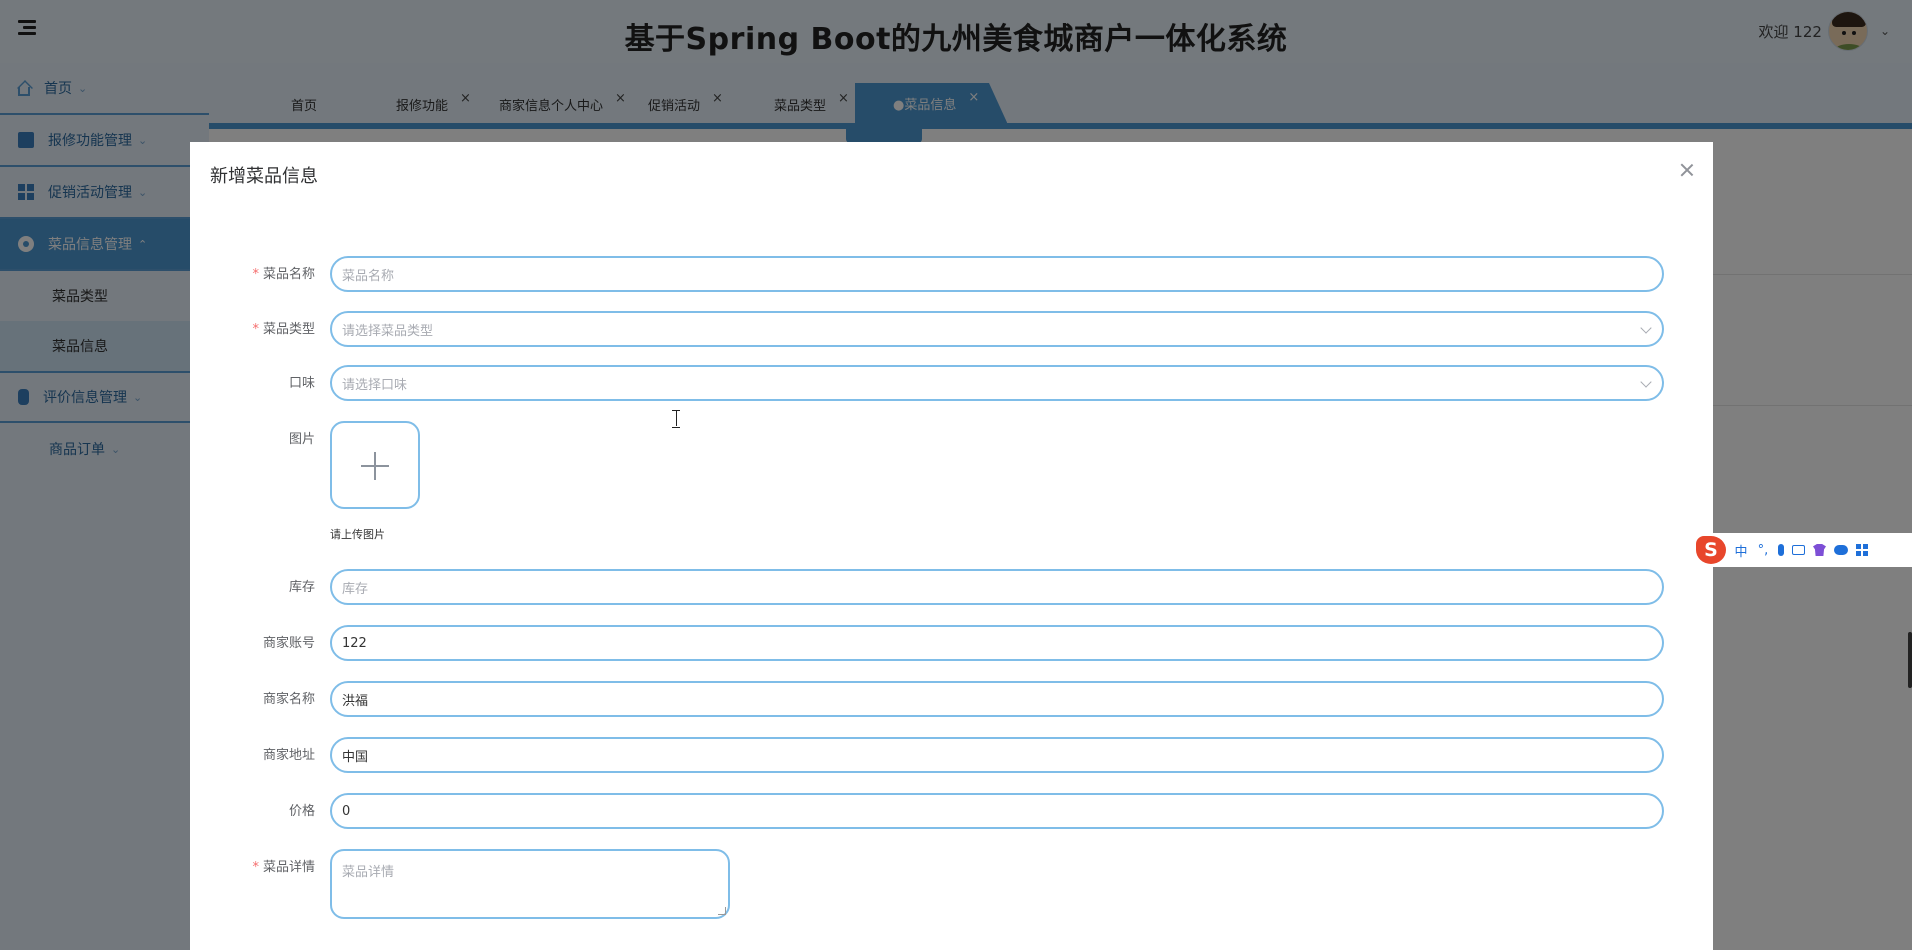  What do you see at coordinates (530, 884) in the screenshot?
I see `dish-detail-textarea: 菜品详情` at bounding box center [530, 884].